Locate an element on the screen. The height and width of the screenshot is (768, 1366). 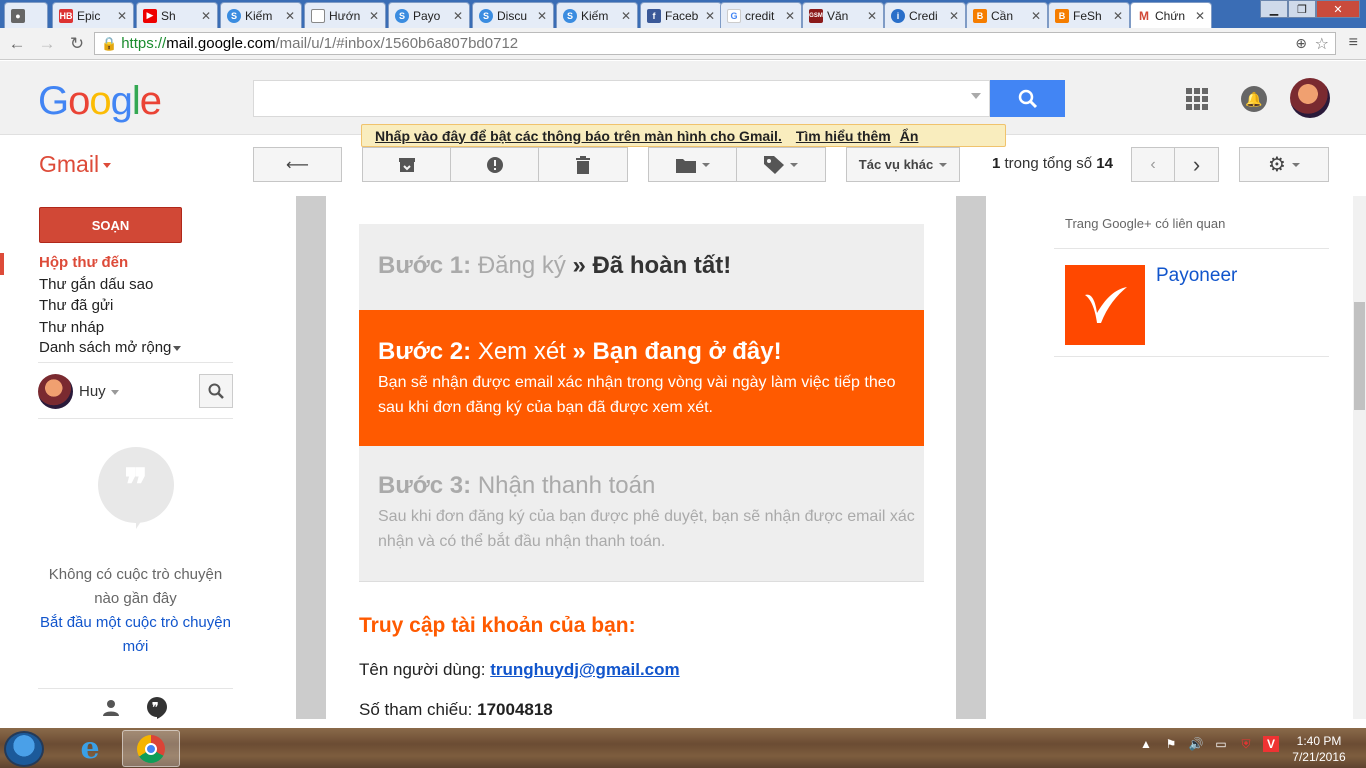
browser-tab: S Payo ✕ is located at coordinates (429, 15).